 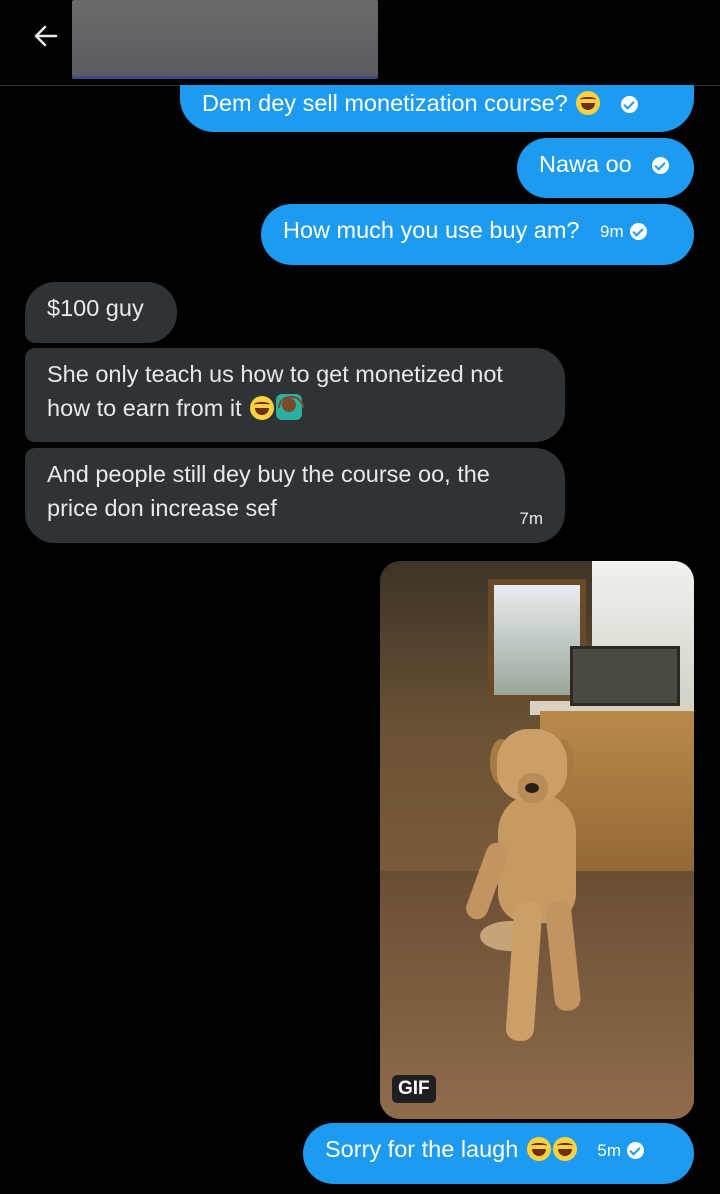 What do you see at coordinates (225, 38) in the screenshot?
I see `redacted-contact-name` at bounding box center [225, 38].